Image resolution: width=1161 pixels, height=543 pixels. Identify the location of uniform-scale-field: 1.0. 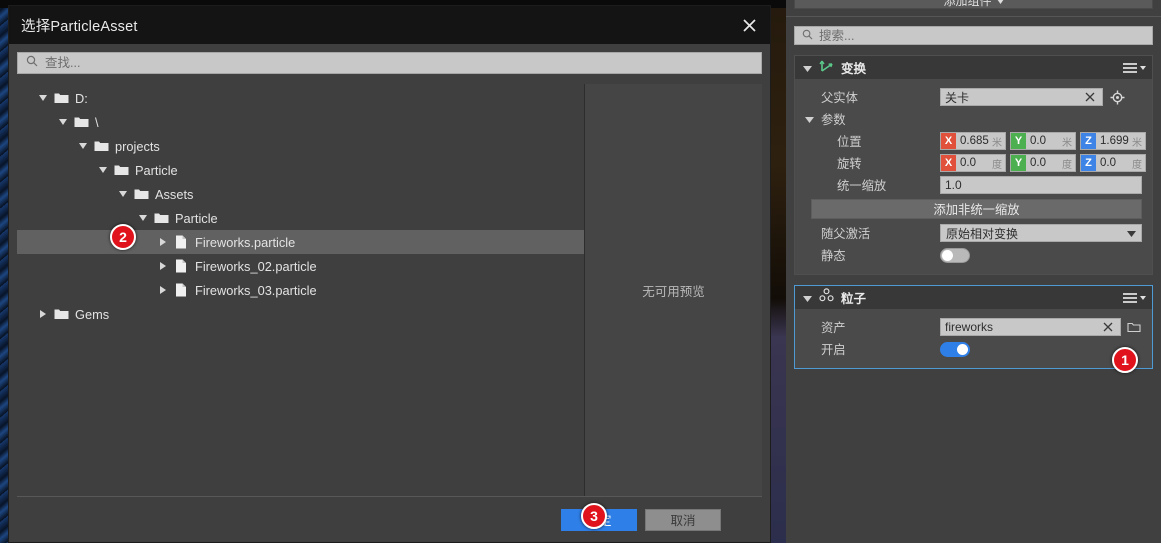
(1041, 185).